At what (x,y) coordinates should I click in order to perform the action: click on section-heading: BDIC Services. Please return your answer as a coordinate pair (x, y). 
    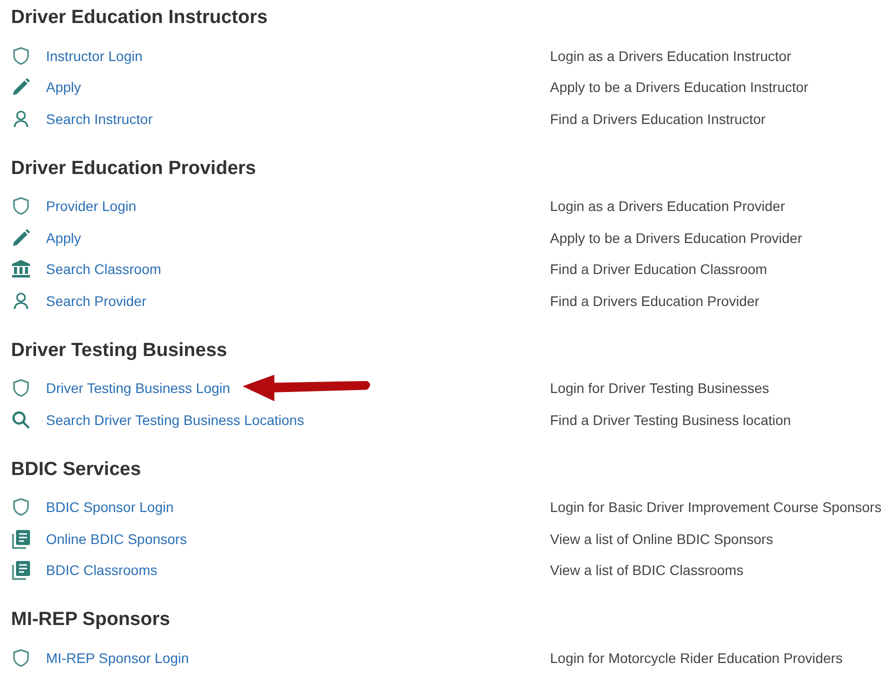
    Looking at the image, I should click on (76, 470).